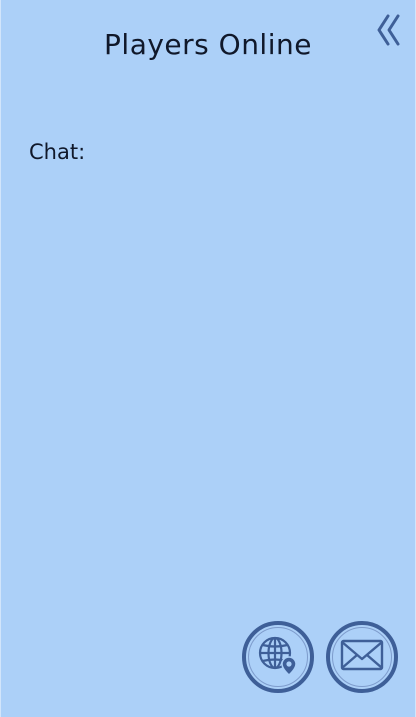  I want to click on globe-location-icon, so click(278, 657).